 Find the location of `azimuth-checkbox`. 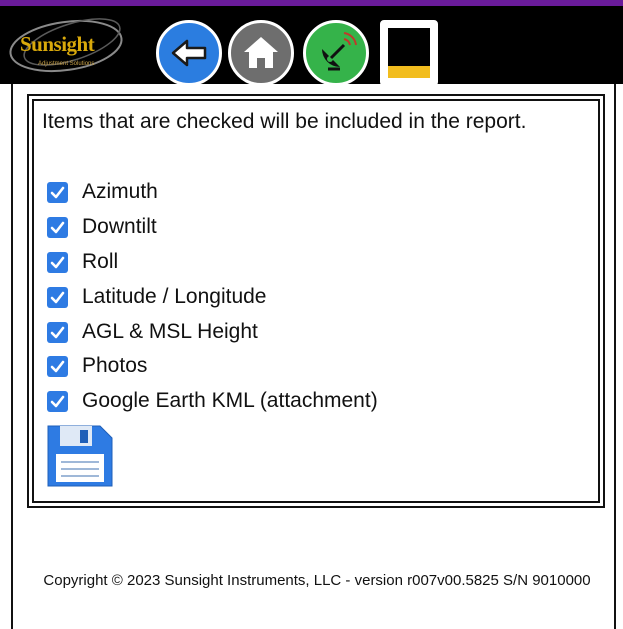

azimuth-checkbox is located at coordinates (57, 192).